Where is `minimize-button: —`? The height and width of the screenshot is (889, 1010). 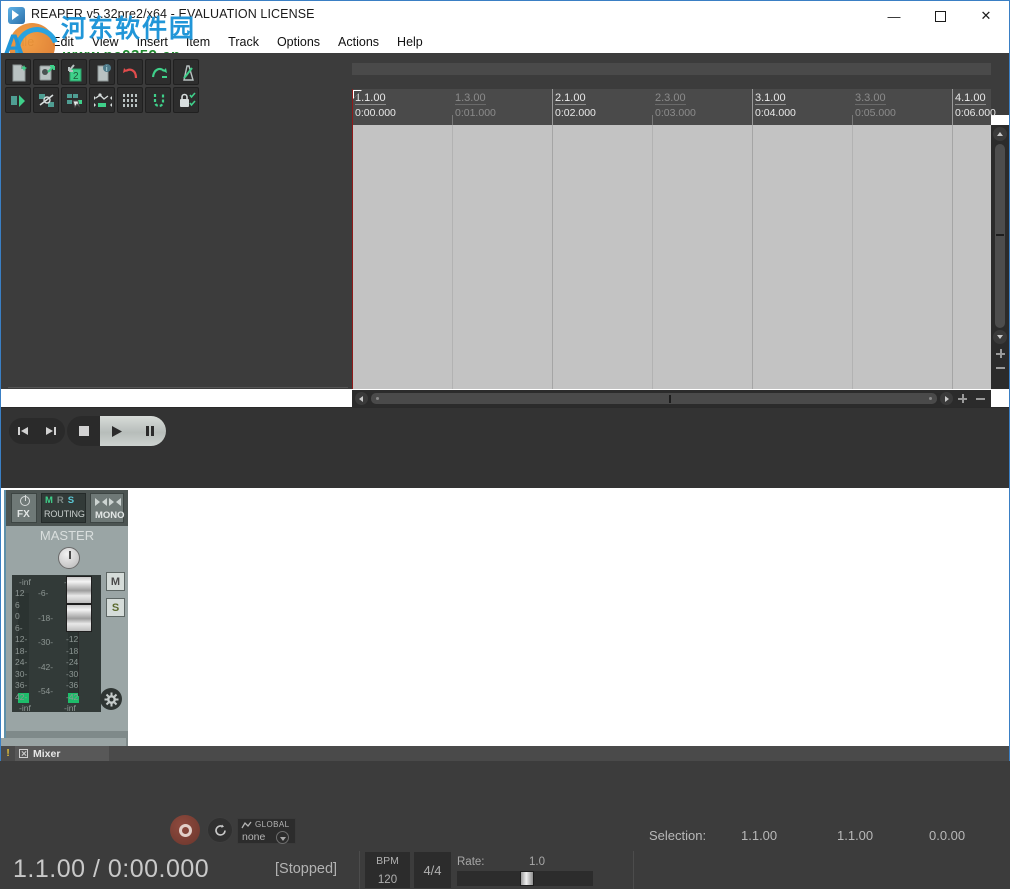 minimize-button: — is located at coordinates (894, 16).